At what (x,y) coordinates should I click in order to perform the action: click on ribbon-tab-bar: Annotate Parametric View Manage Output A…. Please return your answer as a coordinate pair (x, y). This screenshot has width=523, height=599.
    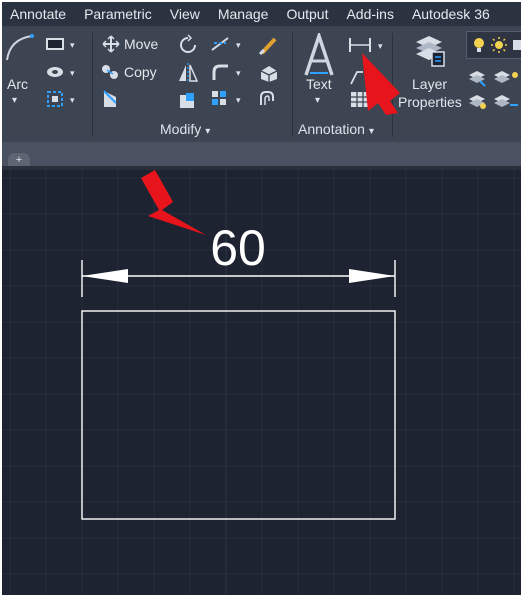
    Looking at the image, I should click on (261, 14).